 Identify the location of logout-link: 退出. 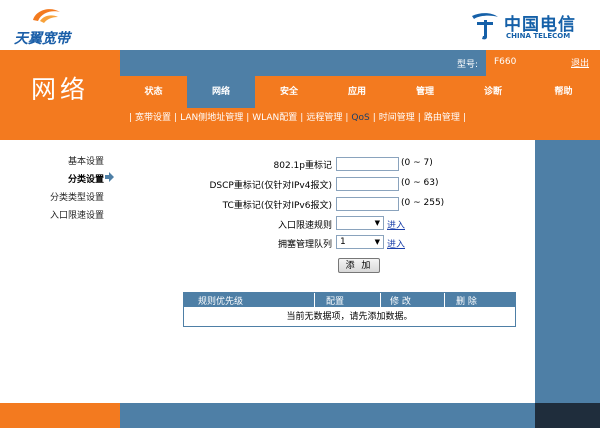
(580, 62).